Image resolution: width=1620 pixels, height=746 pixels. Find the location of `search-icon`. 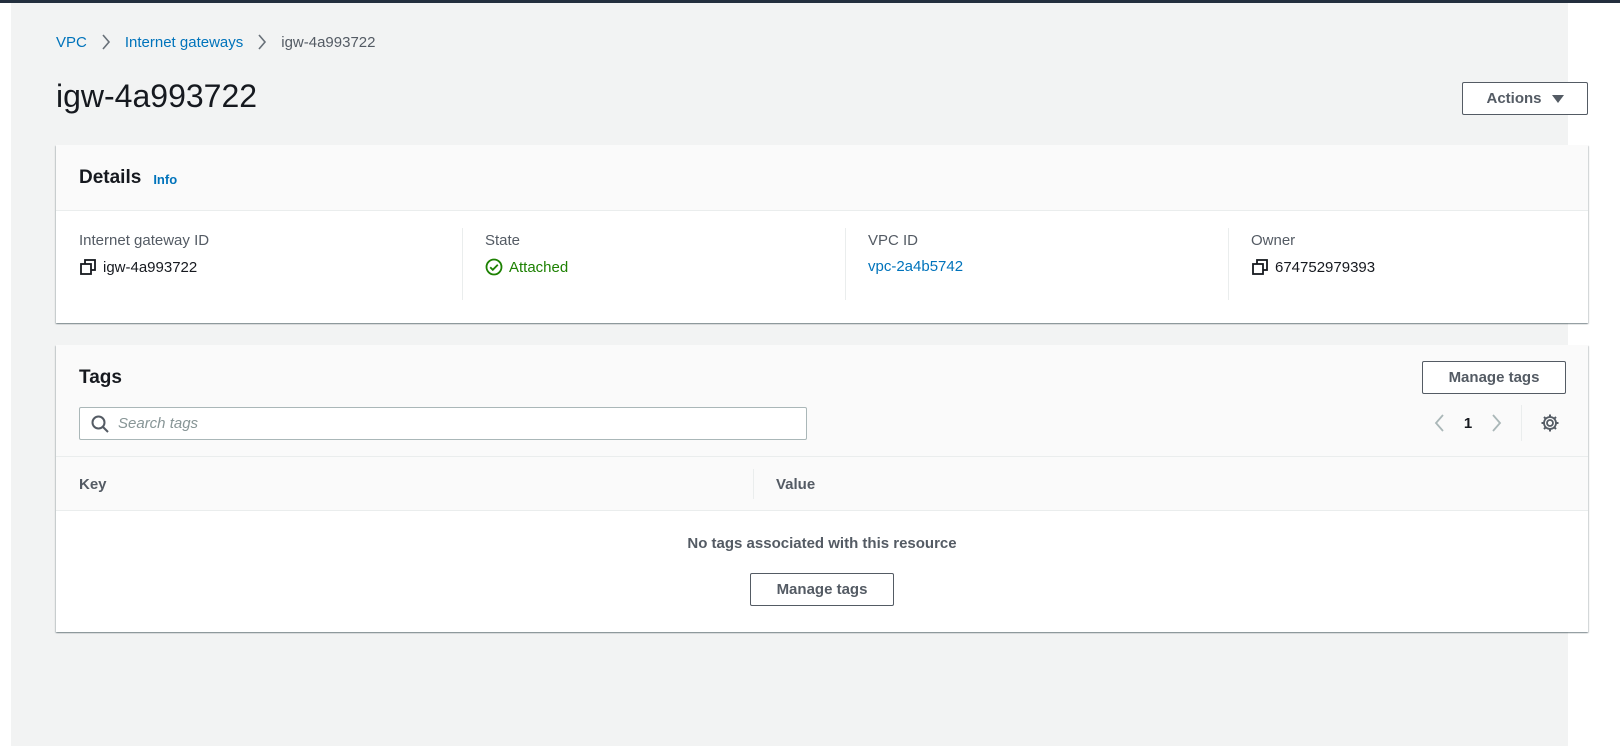

search-icon is located at coordinates (100, 424).